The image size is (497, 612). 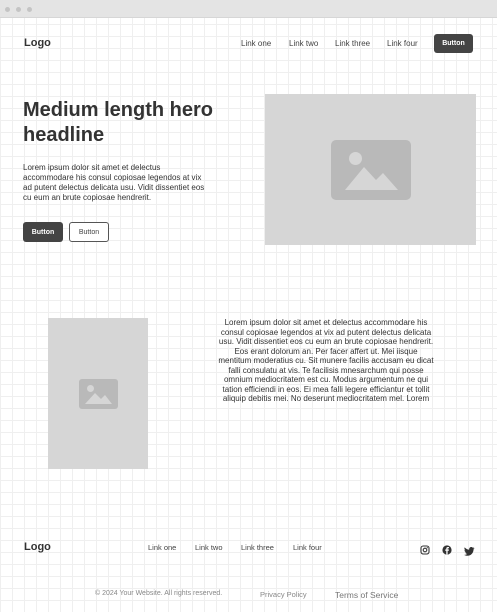 I want to click on nav-link-three: Link three, so click(x=352, y=43).